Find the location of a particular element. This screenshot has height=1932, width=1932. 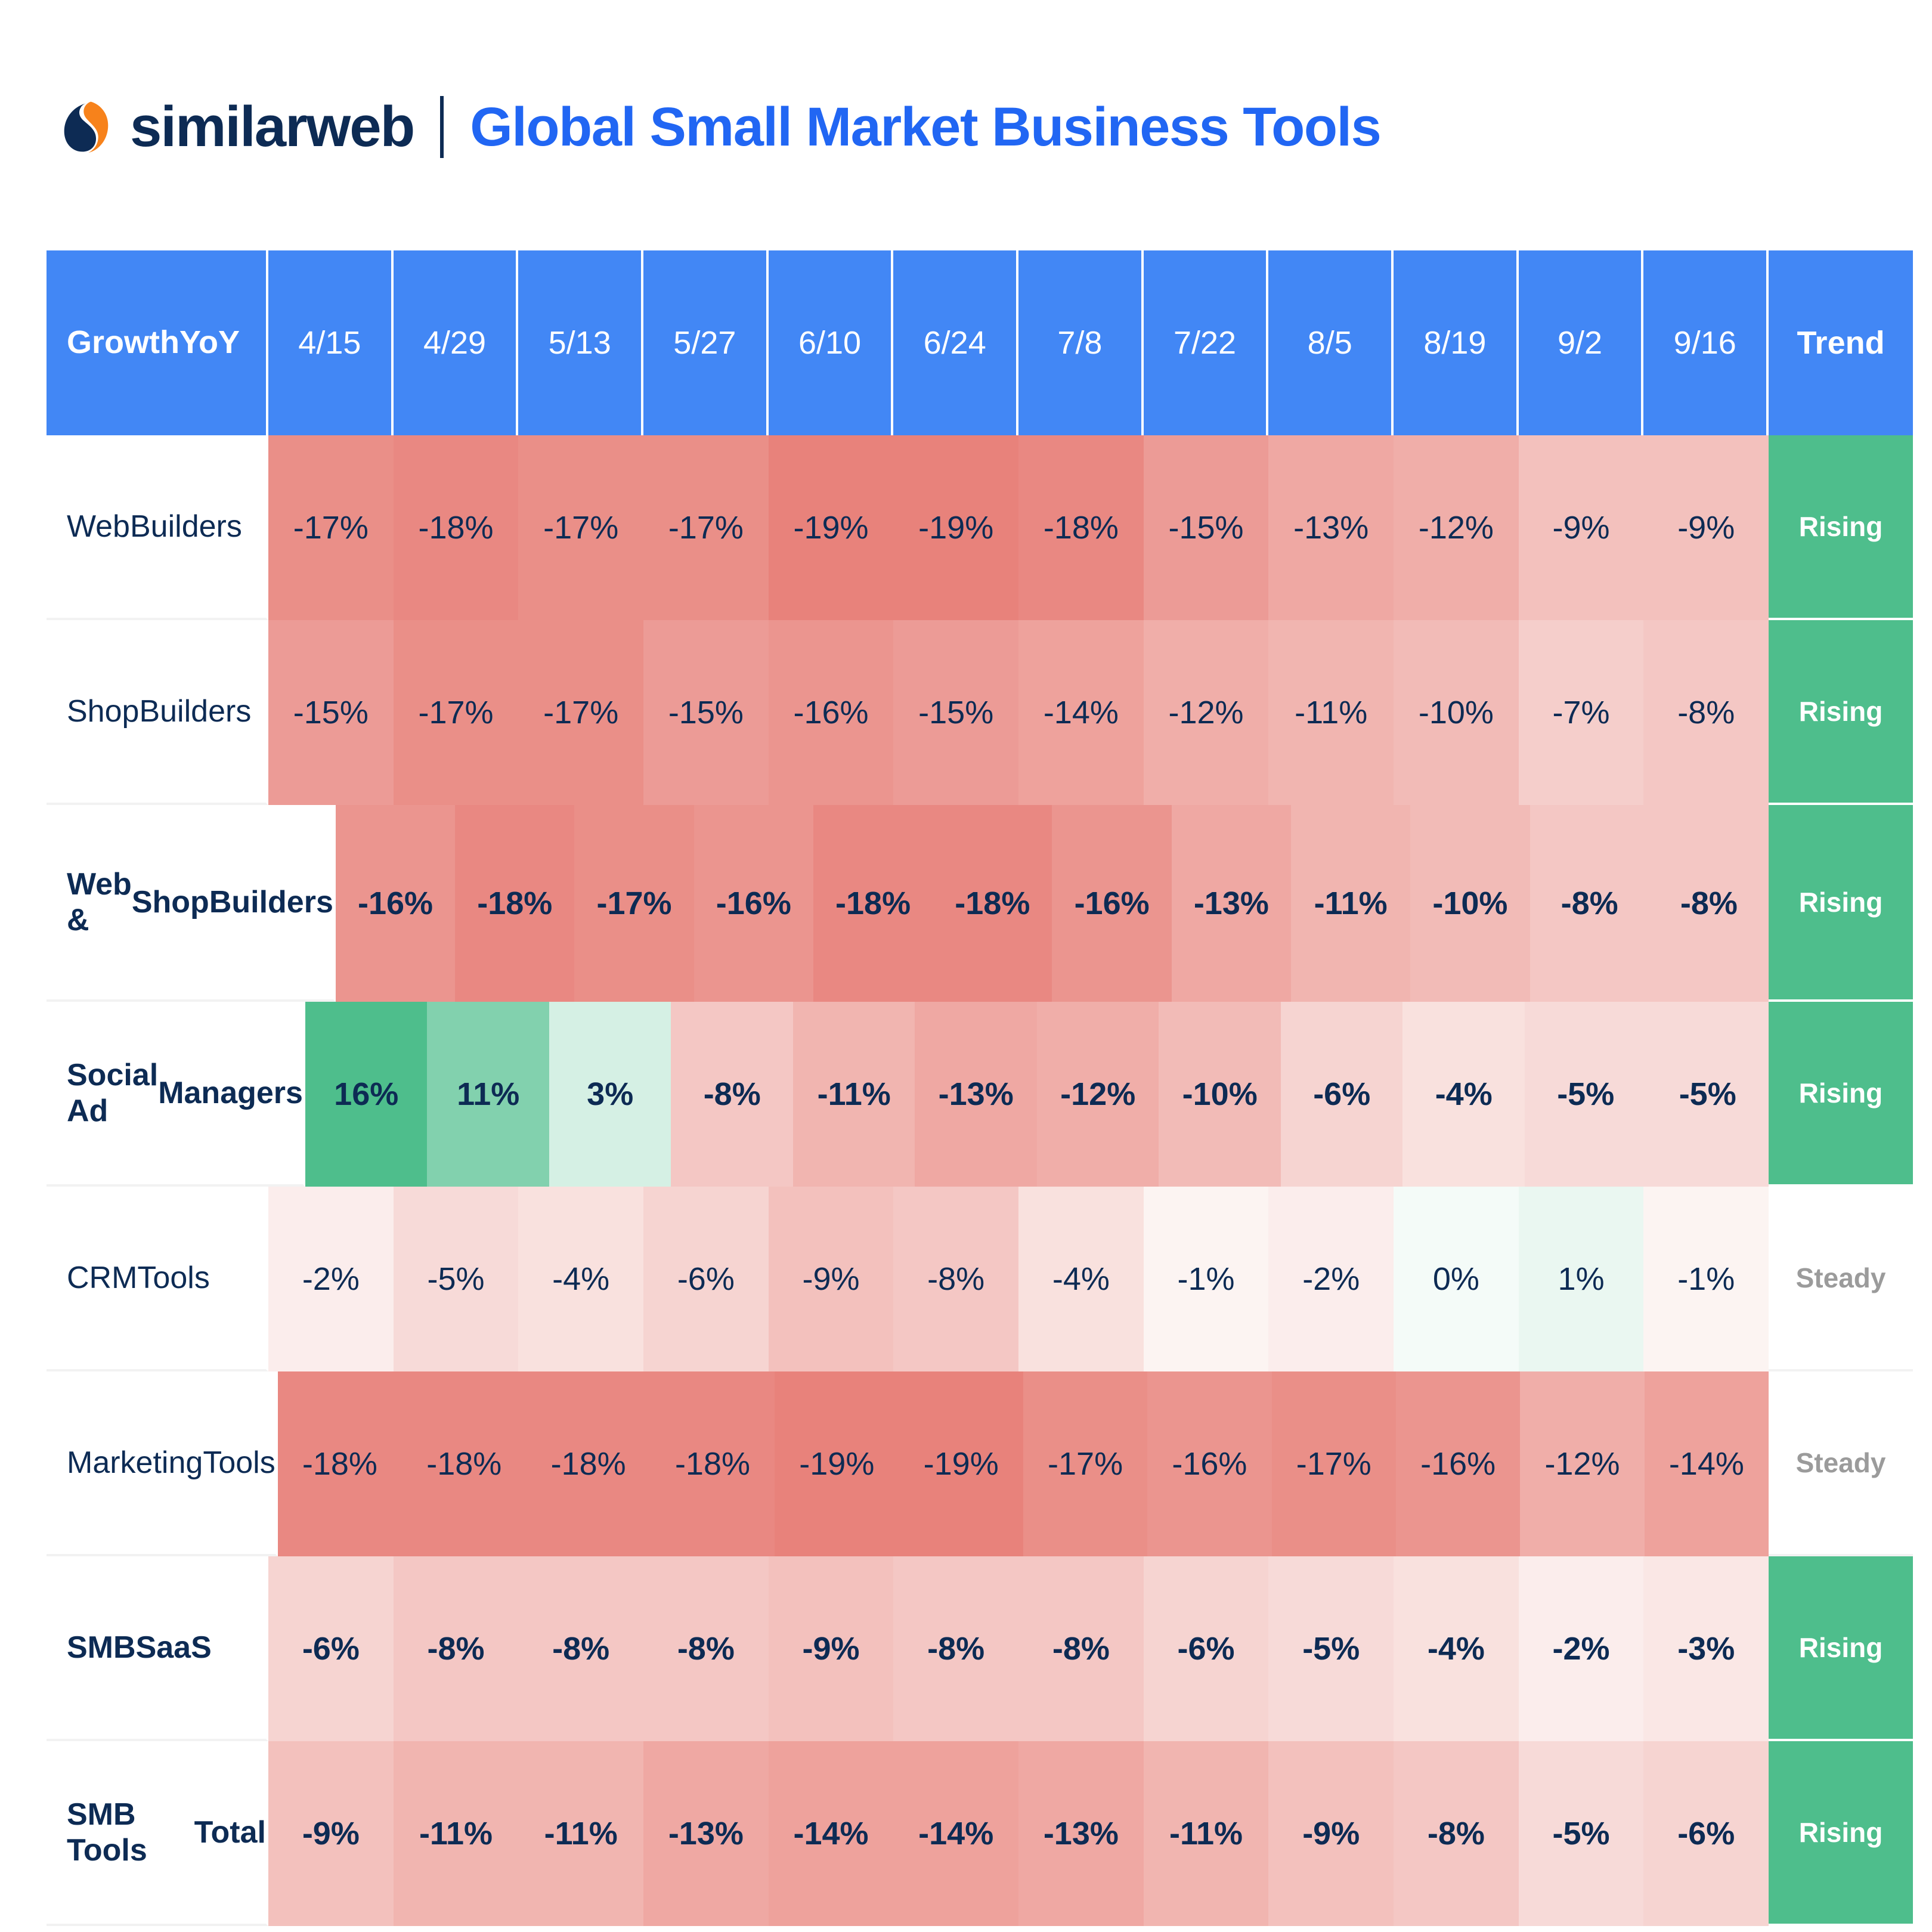

column-header-trend: Trend is located at coordinates (1842, 342).